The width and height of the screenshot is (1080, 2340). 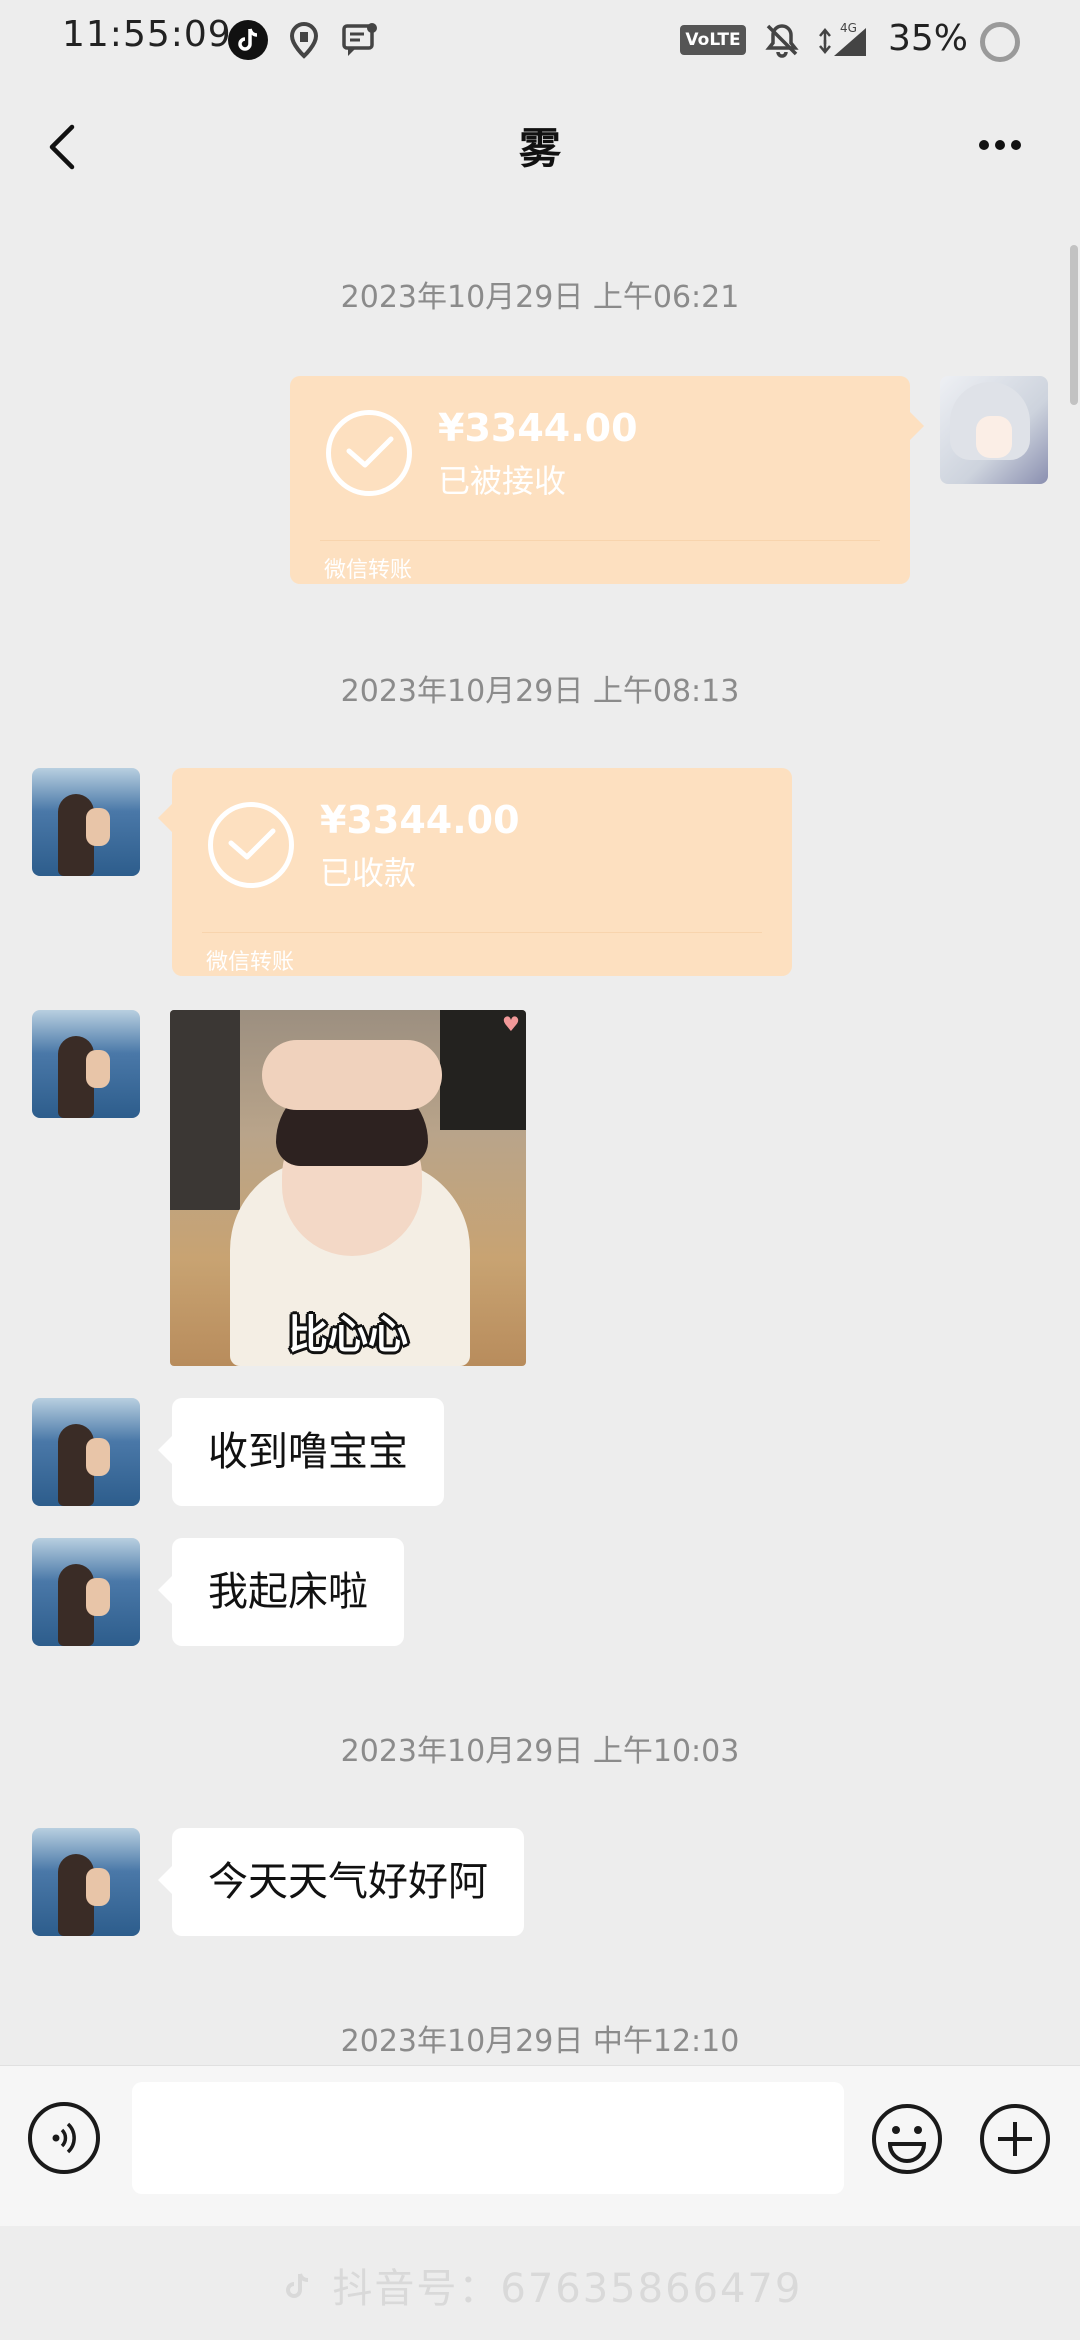 What do you see at coordinates (304, 42) in the screenshot?
I see `location-icon` at bounding box center [304, 42].